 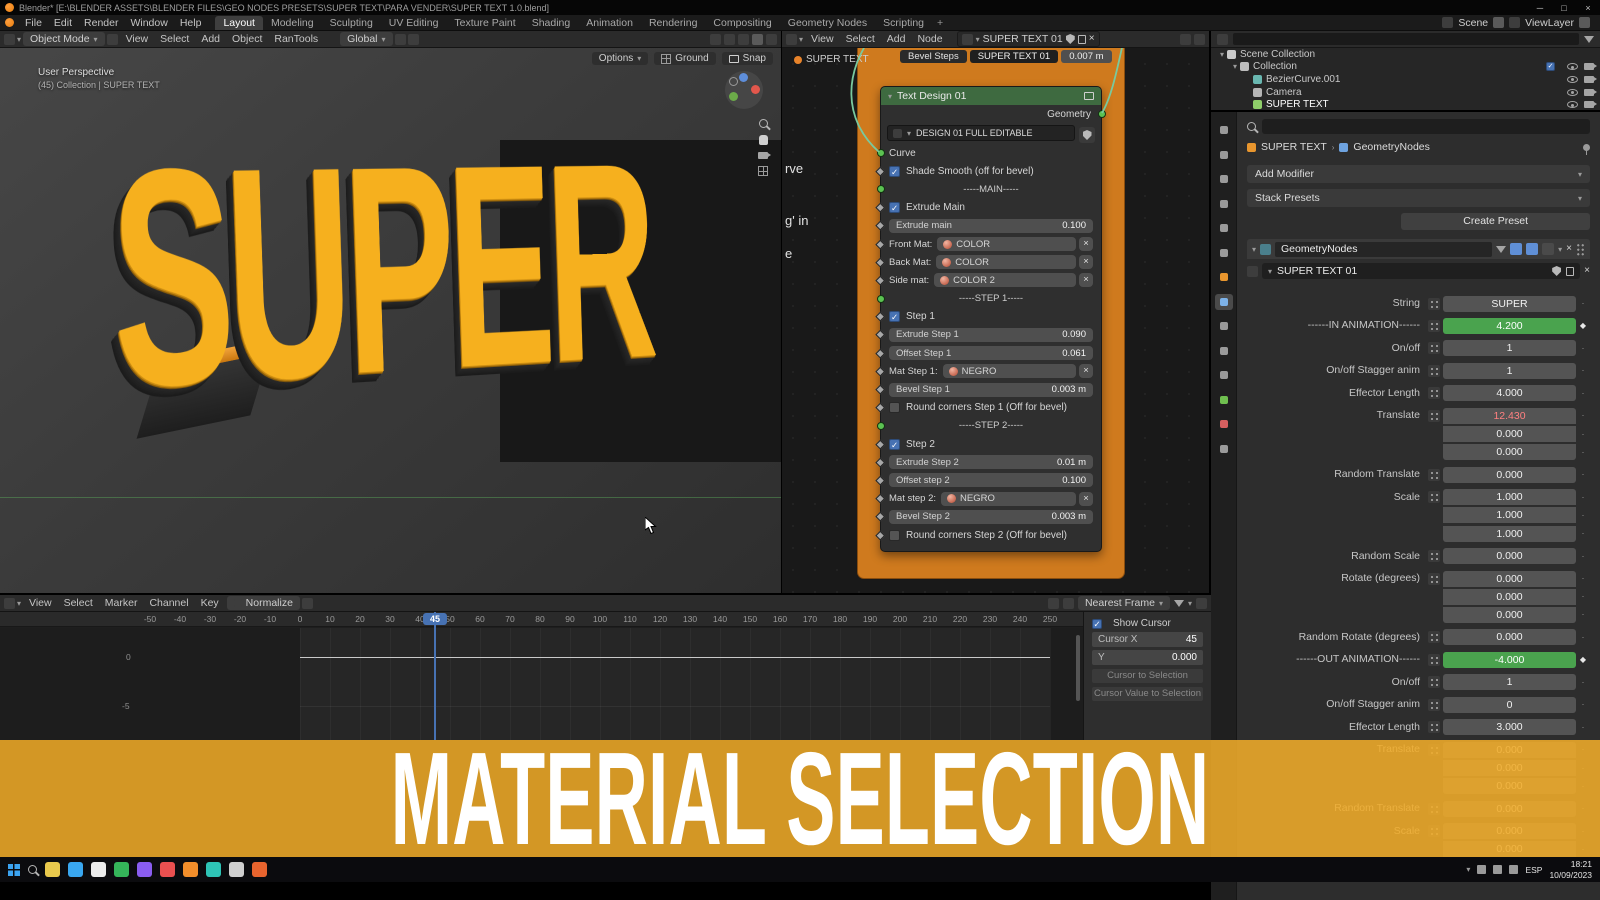 What do you see at coordinates (1008, 498) in the screenshot?
I see `material-selector: NEGRO` at bounding box center [1008, 498].